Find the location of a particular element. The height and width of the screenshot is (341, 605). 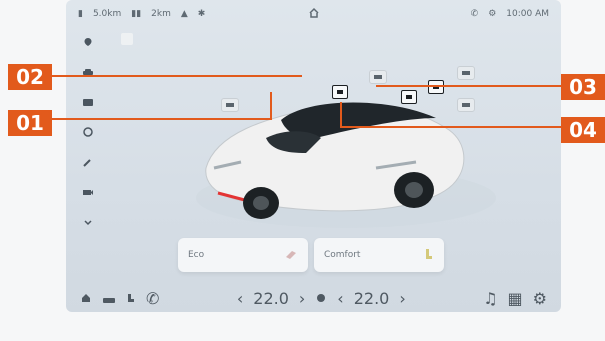

car-icon is located at coordinates (109, 298).